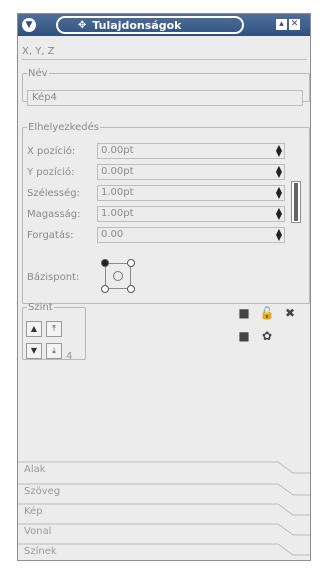 Image resolution: width=327 pixels, height=573 pixels. I want to click on name-legend: Név, so click(38, 73).